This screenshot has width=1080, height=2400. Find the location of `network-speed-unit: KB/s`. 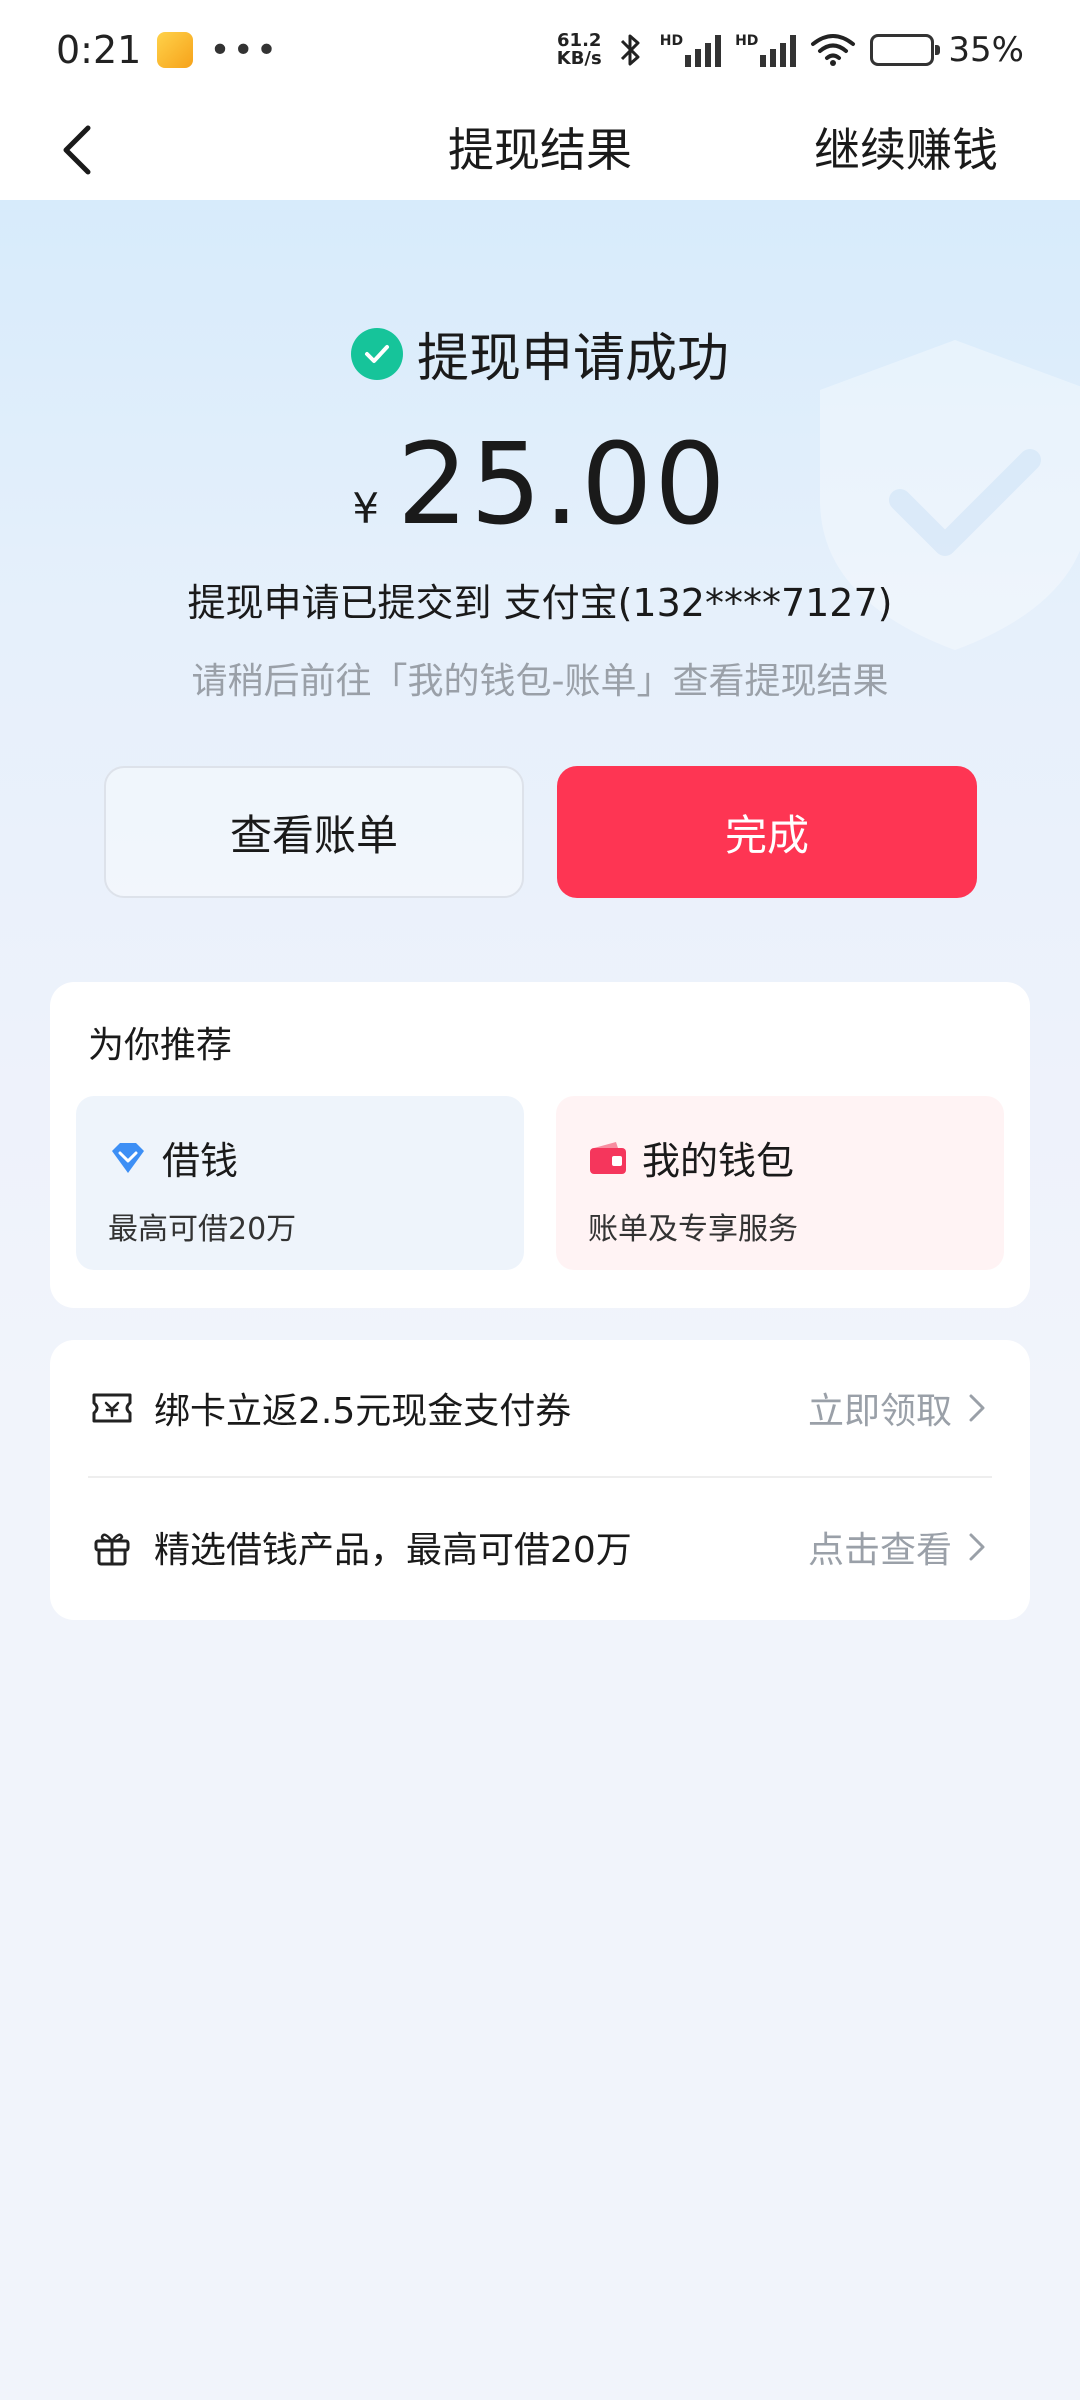

network-speed-unit: KB/s is located at coordinates (579, 58).